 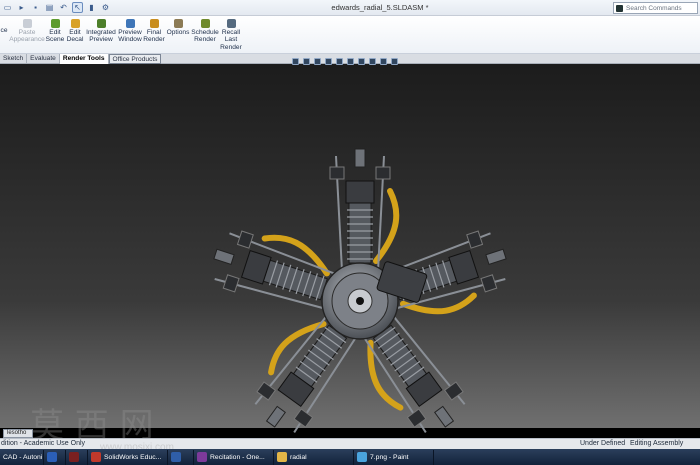 What do you see at coordinates (380, 7) in the screenshot?
I see `document-title: edwards_radial_5.SLDASM *` at bounding box center [380, 7].